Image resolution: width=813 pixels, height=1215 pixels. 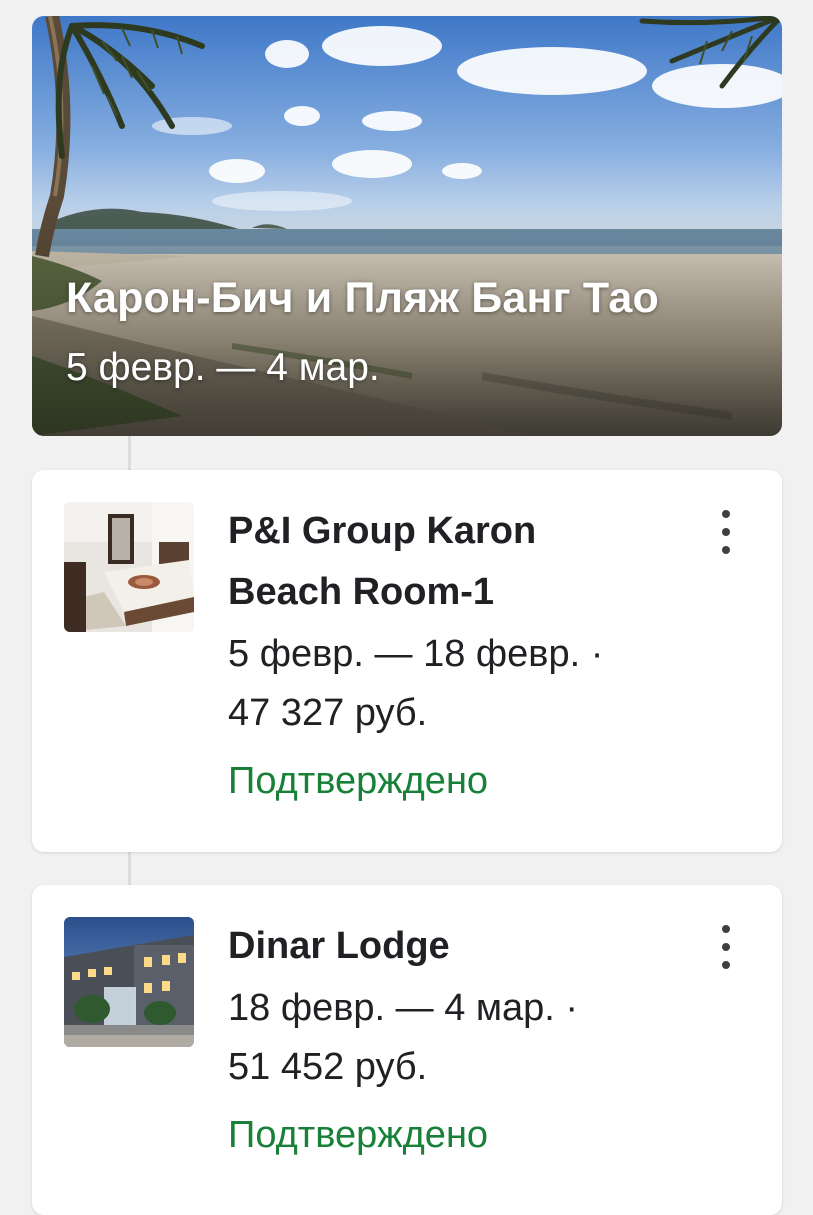 I want to click on destination-title: Карон-Бич и Пляж Банг Тао, so click(x=362, y=298).